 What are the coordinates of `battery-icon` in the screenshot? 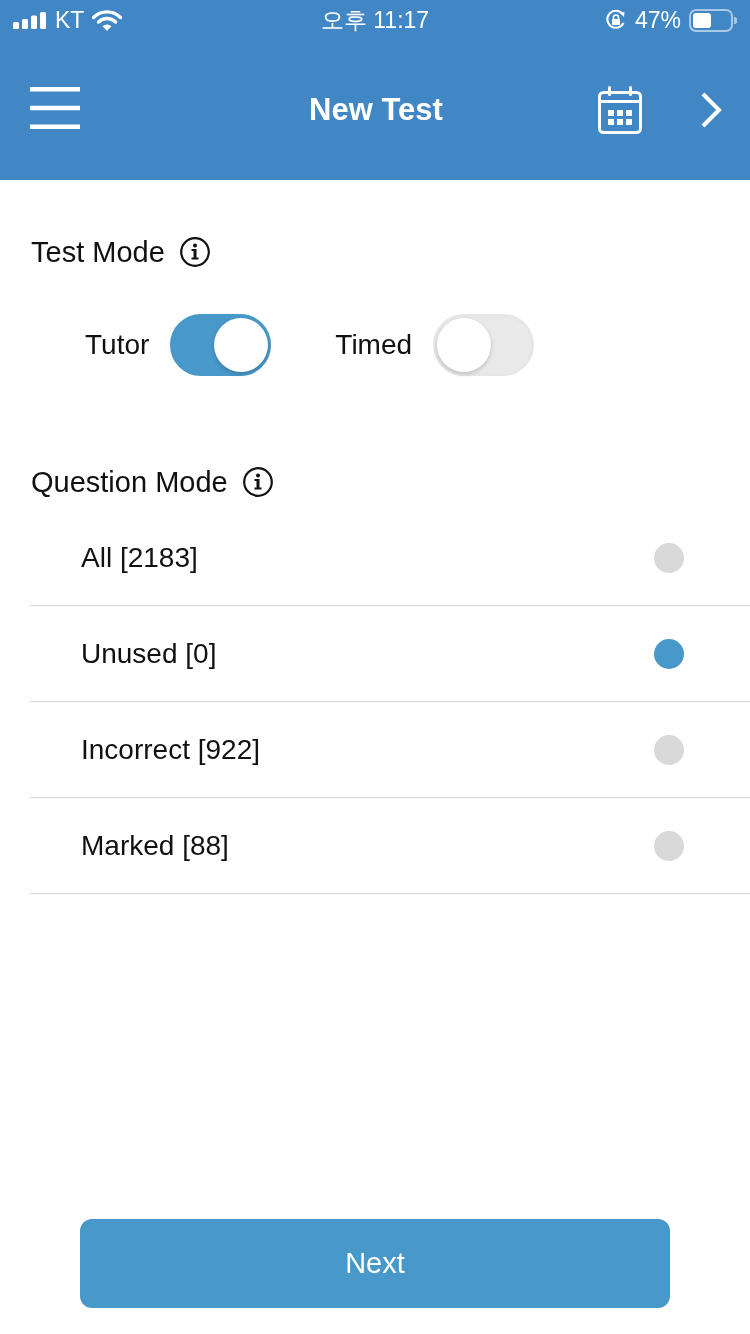 It's located at (713, 20).